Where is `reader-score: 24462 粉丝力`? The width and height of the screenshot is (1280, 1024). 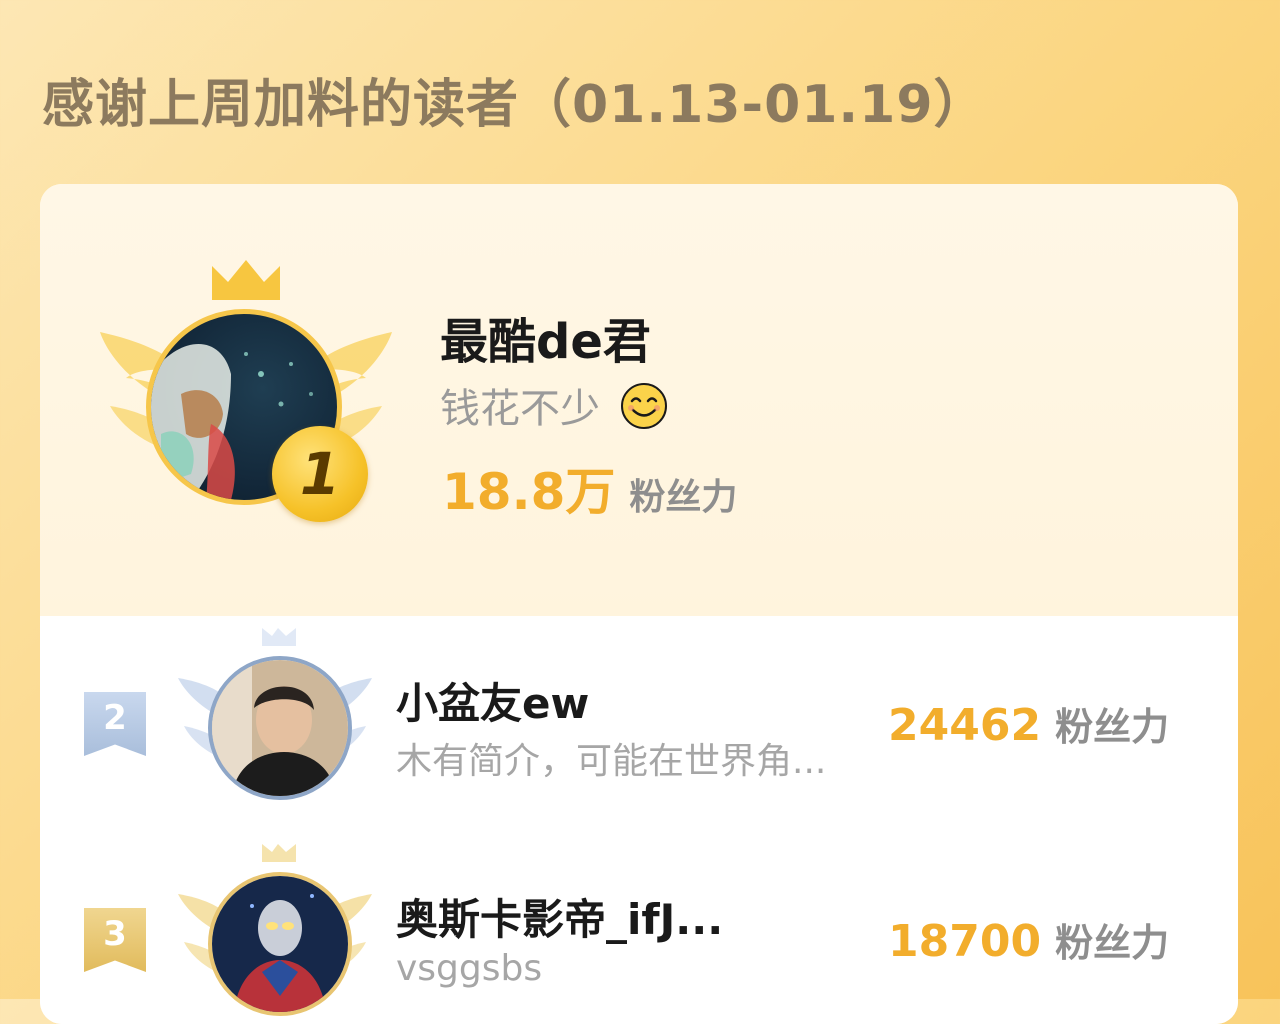
reader-score: 24462 粉丝力 is located at coordinates (1028, 723).